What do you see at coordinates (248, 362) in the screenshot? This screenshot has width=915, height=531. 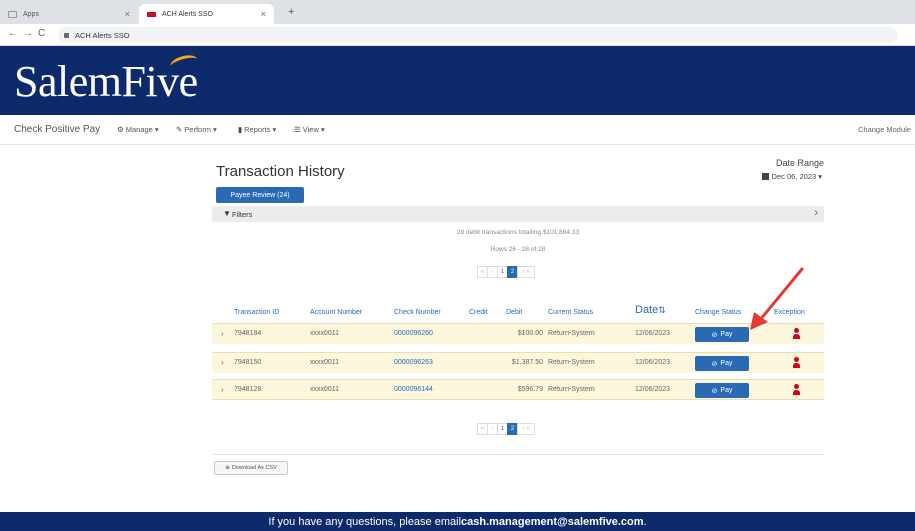 I see `transaction-id: 7948150` at bounding box center [248, 362].